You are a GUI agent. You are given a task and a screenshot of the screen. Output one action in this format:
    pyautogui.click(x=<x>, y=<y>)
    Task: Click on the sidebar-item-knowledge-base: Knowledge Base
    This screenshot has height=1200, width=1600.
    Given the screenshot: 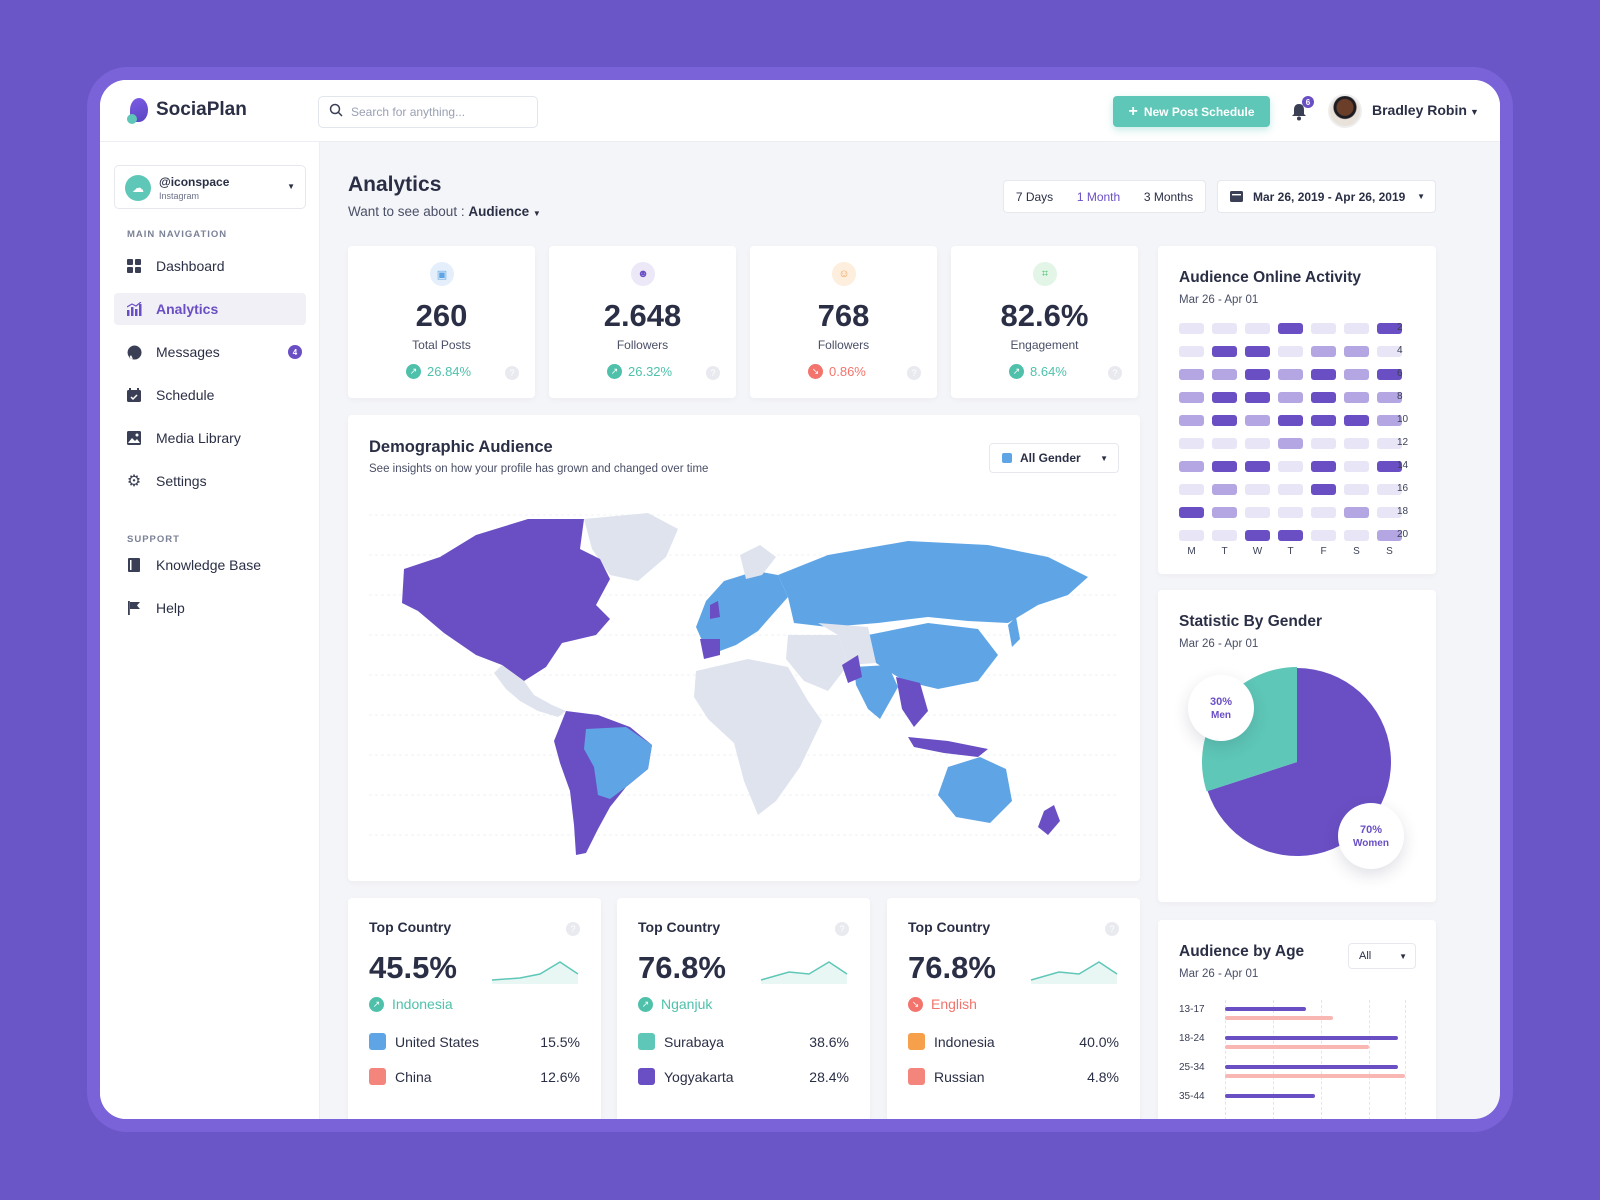 What is the action you would take?
    pyautogui.click(x=210, y=565)
    